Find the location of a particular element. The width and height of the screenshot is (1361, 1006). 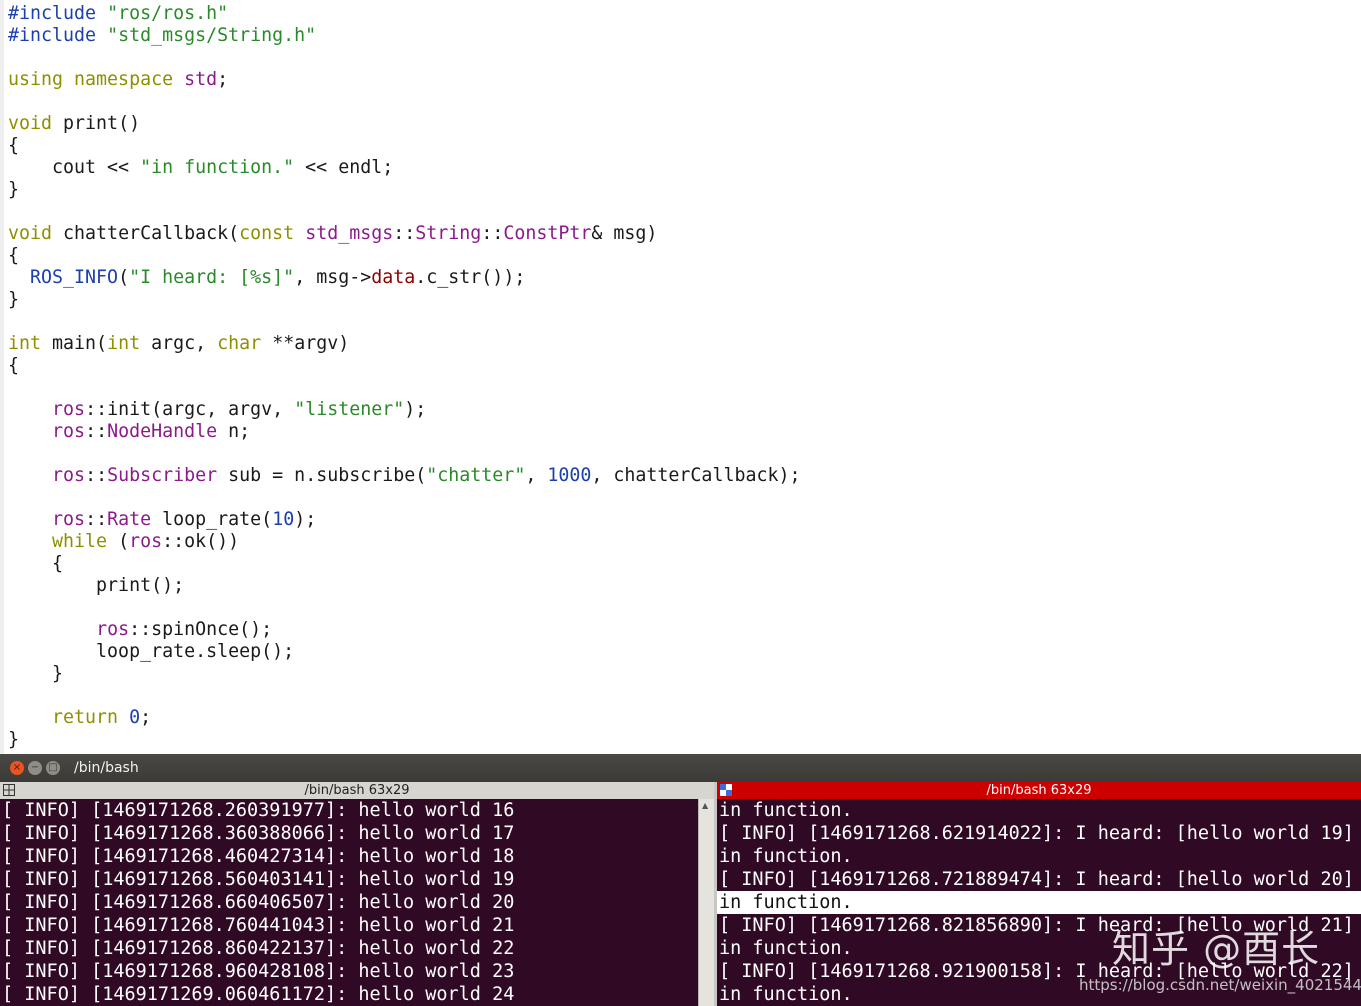

editor-gutter is located at coordinates (2, 377).